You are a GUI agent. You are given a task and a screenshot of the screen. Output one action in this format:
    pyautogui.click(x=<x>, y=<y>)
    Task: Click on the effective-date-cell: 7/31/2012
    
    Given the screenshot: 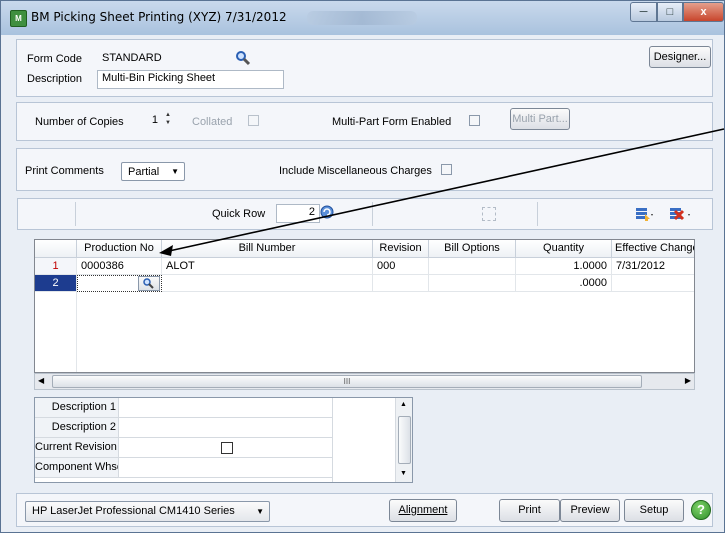 What is the action you would take?
    pyautogui.click(x=653, y=266)
    